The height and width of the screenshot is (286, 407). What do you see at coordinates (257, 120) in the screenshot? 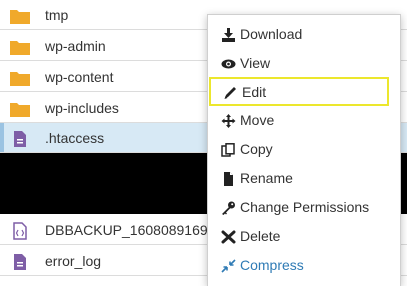
I see `menu-item-label: Move` at bounding box center [257, 120].